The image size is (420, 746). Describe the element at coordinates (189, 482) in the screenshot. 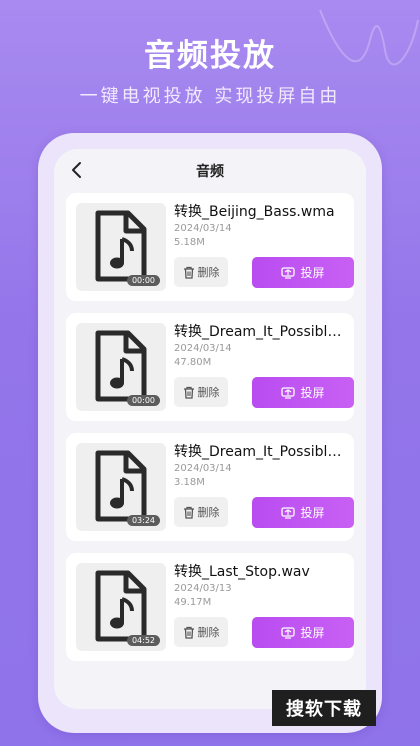

I see `file-size: 3.18M` at that location.